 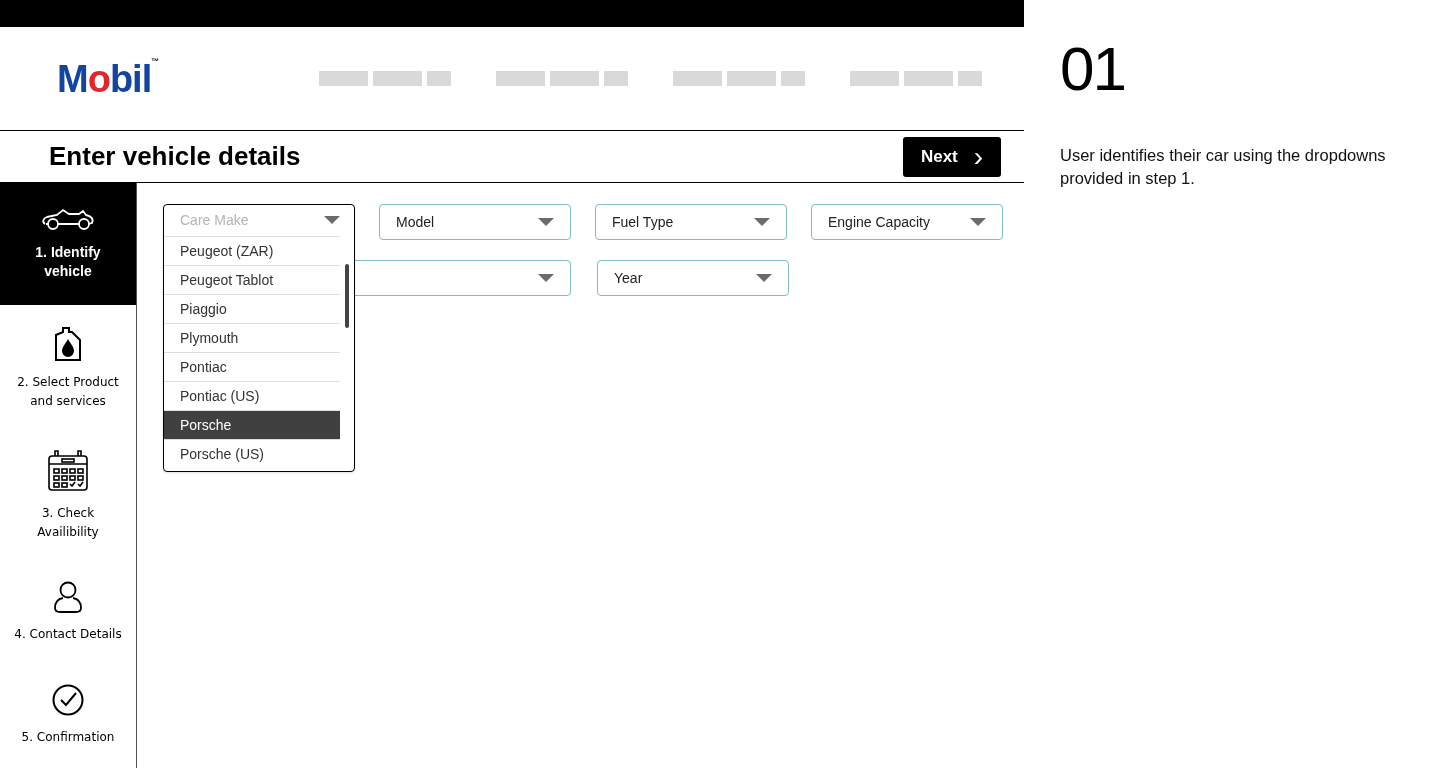 What do you see at coordinates (252, 424) in the screenshot?
I see `dropdown-option: Porsche` at bounding box center [252, 424].